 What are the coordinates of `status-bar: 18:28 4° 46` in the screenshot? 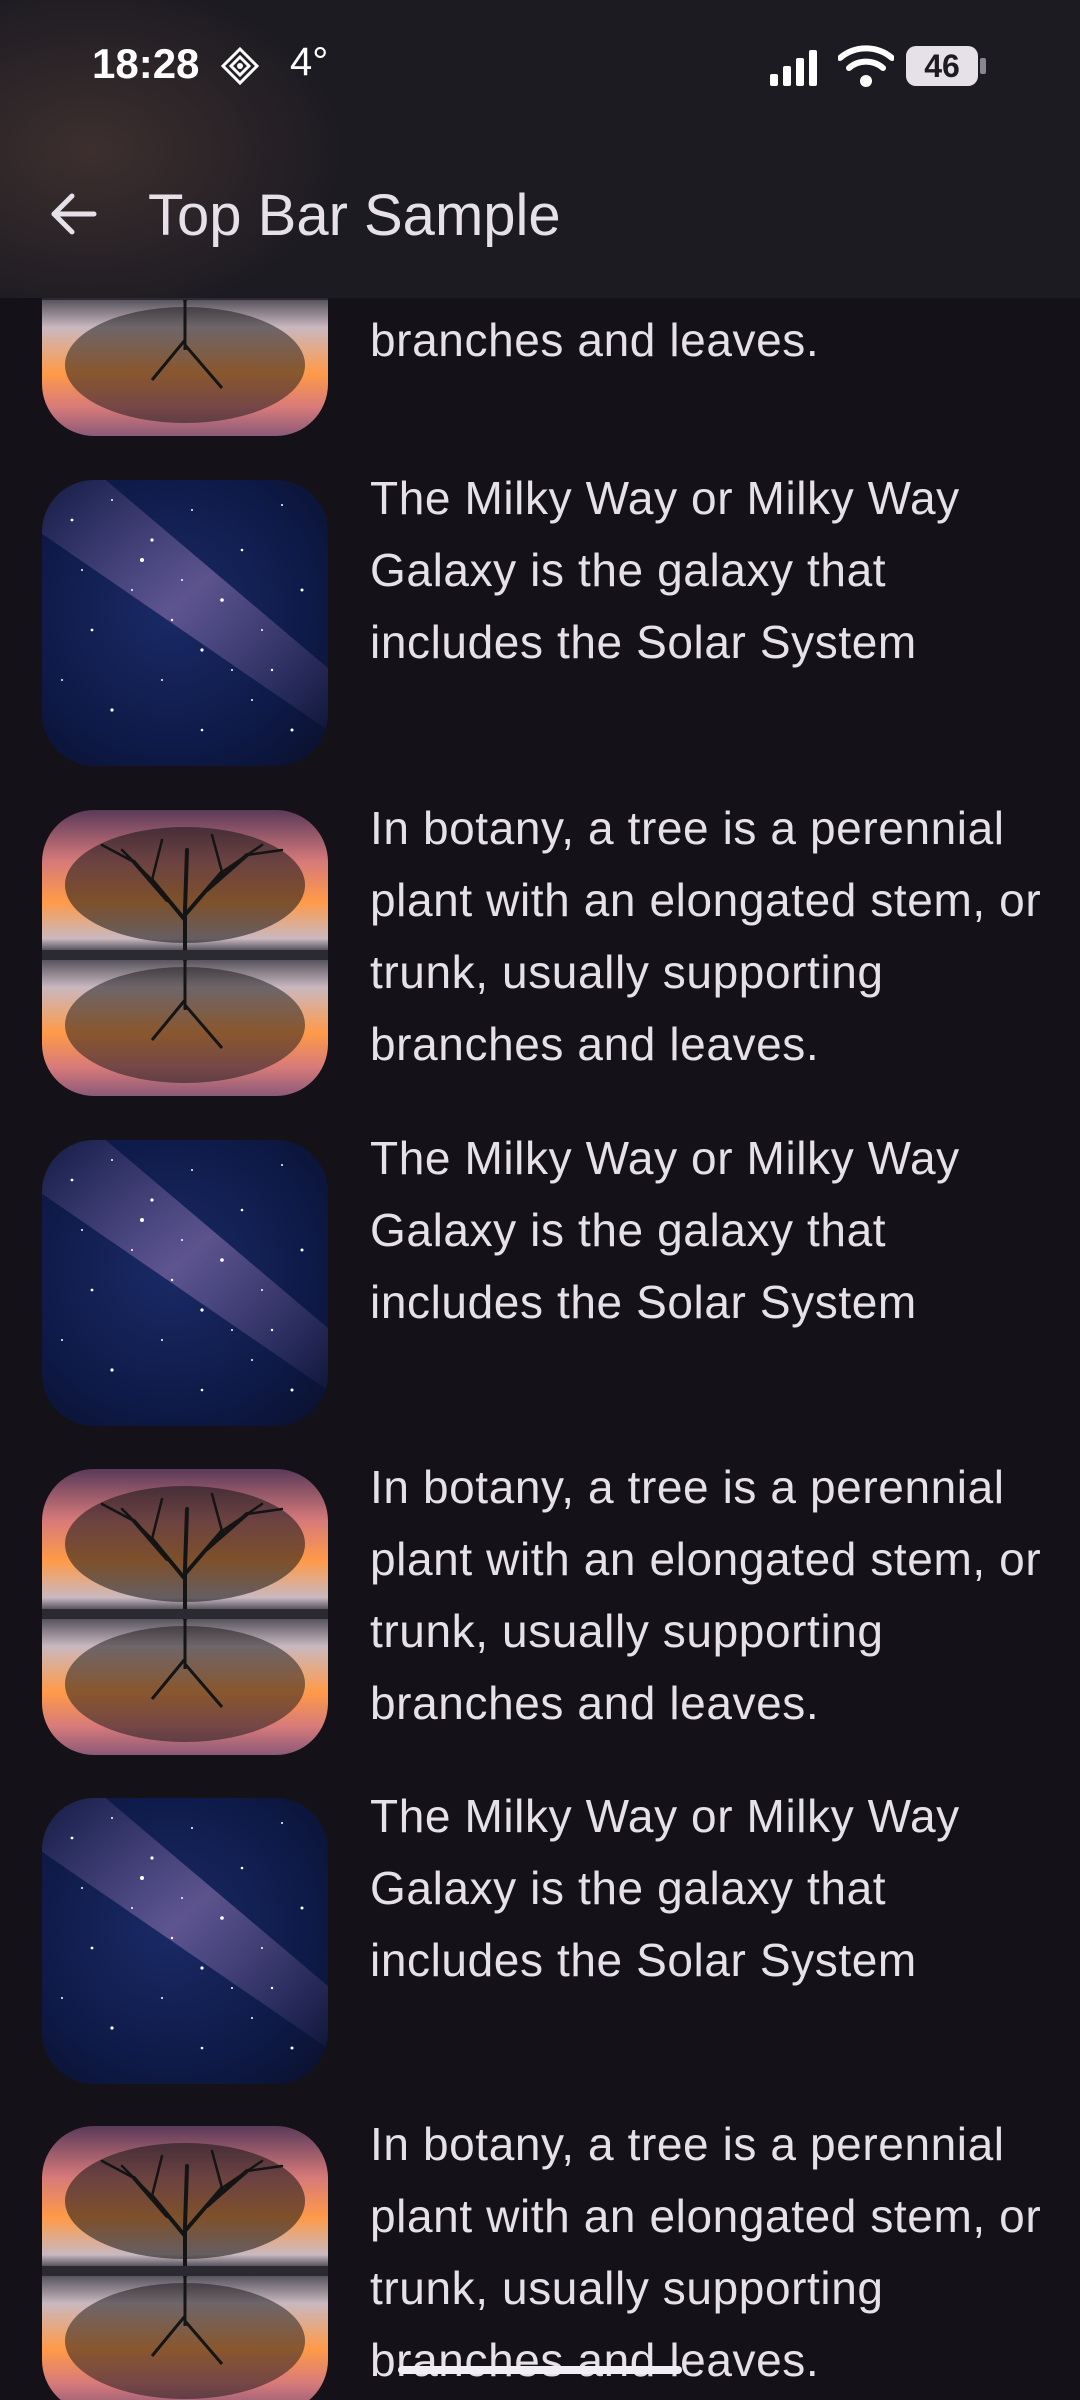 It's located at (540, 65).